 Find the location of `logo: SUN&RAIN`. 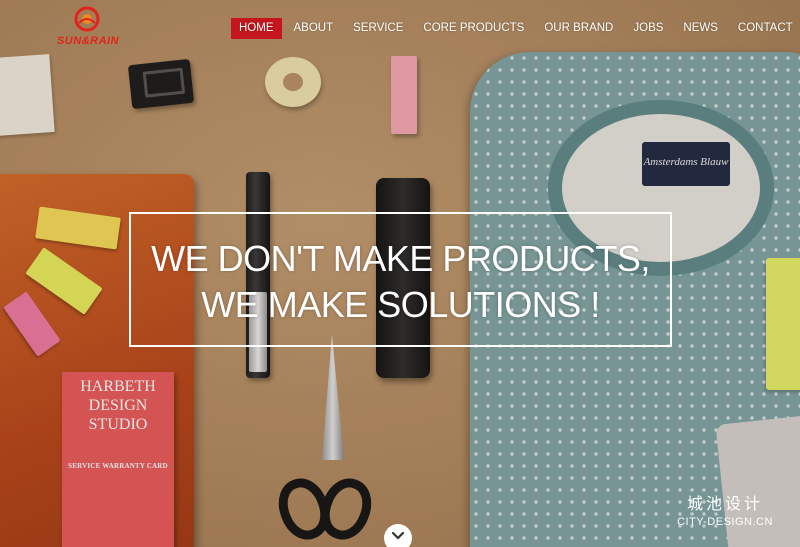

logo: SUN&RAIN is located at coordinates (88, 28).